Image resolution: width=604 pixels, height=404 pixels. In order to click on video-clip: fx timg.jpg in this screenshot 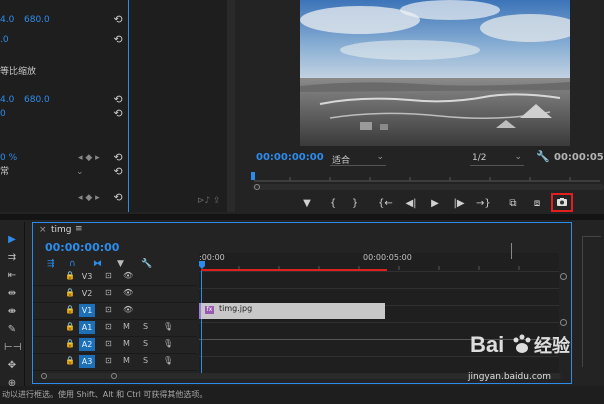, I will do `click(292, 311)`.